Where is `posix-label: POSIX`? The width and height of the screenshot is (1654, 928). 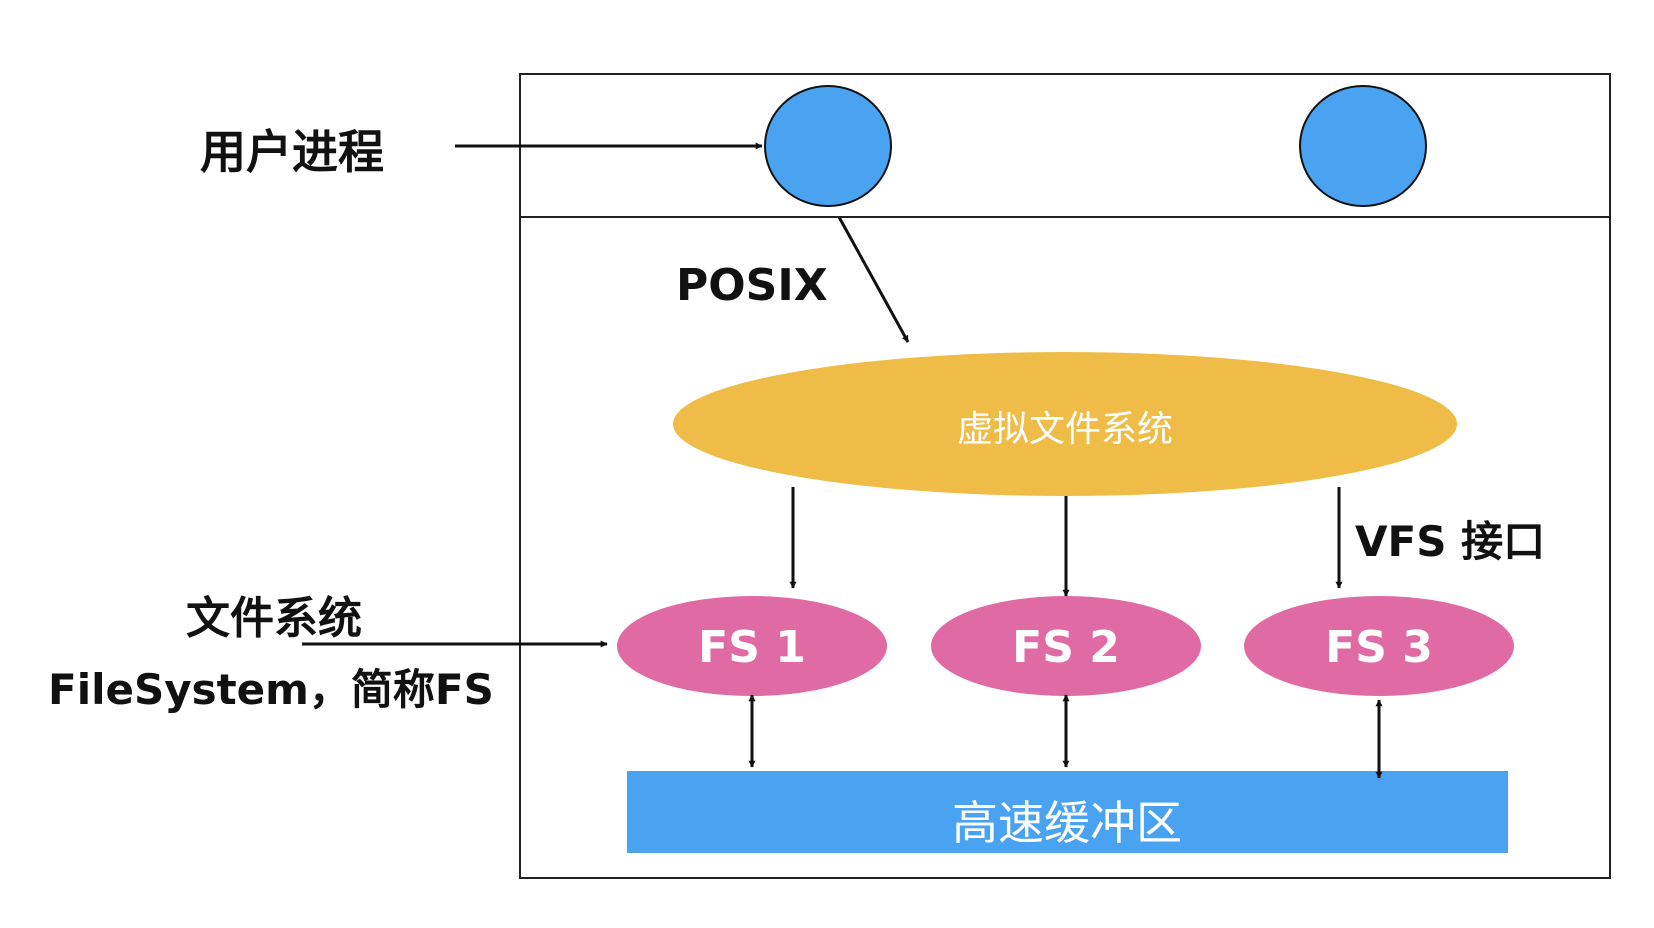 posix-label: POSIX is located at coordinates (752, 285).